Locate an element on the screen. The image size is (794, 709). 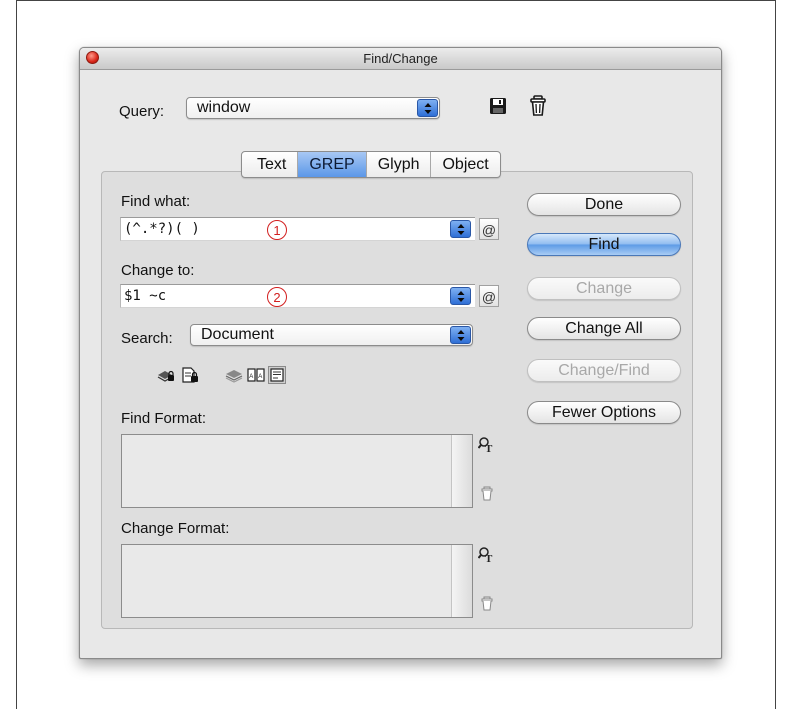
save-query-icon is located at coordinates (498, 106).